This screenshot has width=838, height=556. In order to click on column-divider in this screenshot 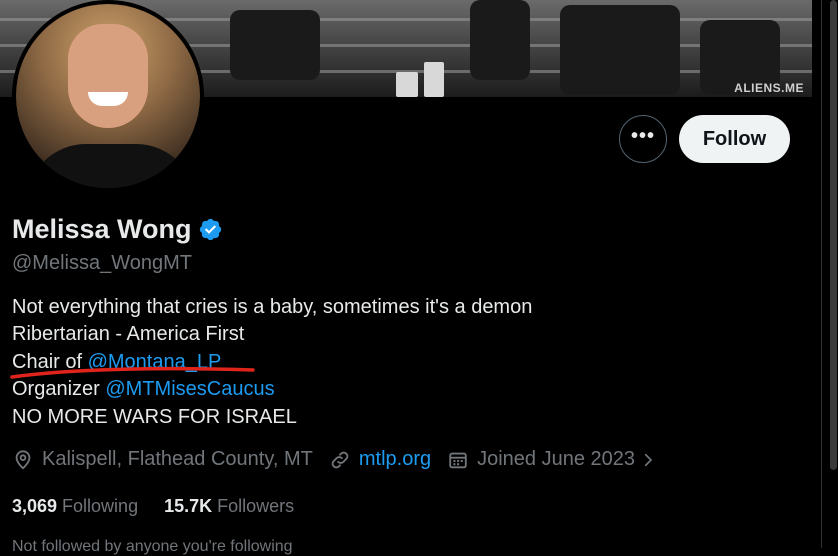, I will do `click(821, 274)`.